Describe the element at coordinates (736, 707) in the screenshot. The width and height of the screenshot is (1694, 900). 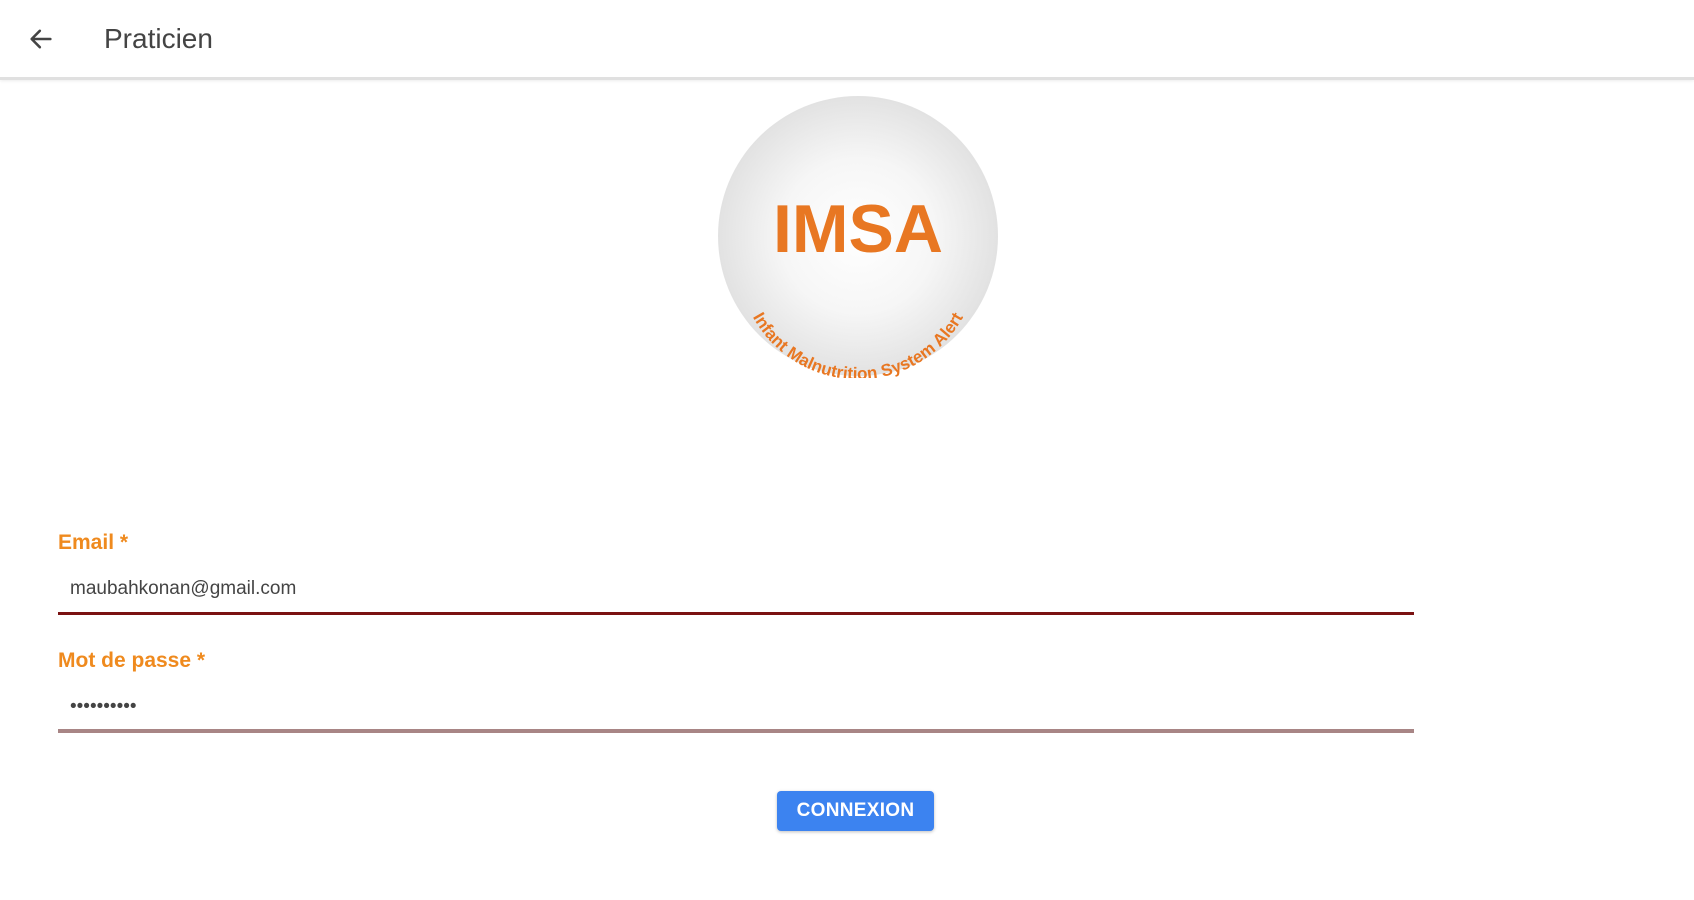
I see `password-input` at that location.